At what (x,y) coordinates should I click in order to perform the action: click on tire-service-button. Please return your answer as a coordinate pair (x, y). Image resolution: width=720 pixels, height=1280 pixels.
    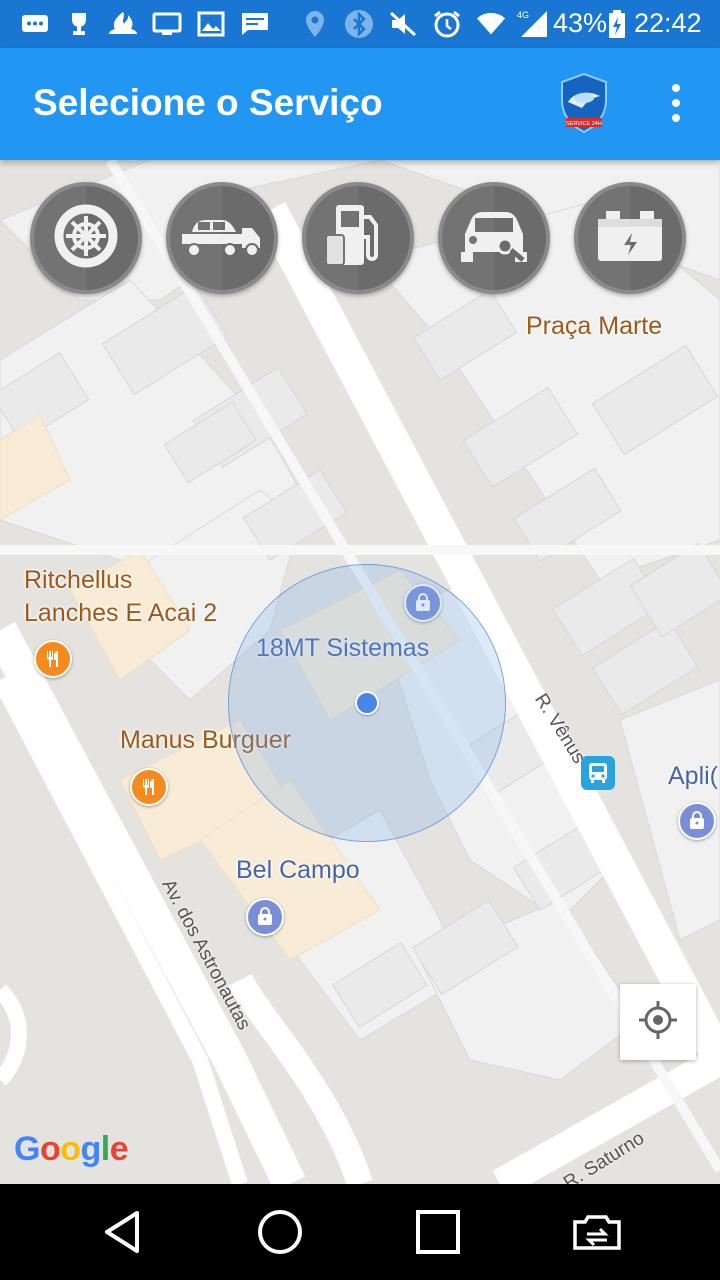
    Looking at the image, I should click on (86, 238).